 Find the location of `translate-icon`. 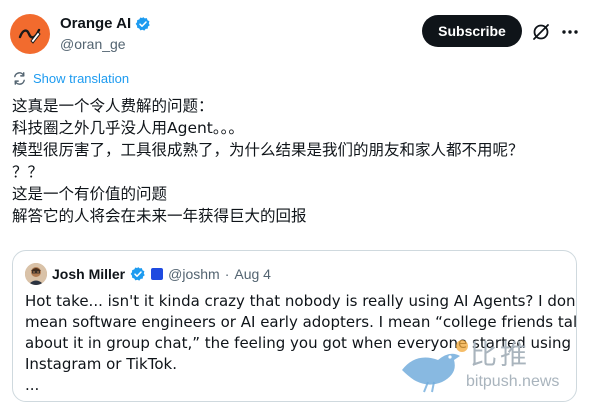

translate-icon is located at coordinates (19, 78).